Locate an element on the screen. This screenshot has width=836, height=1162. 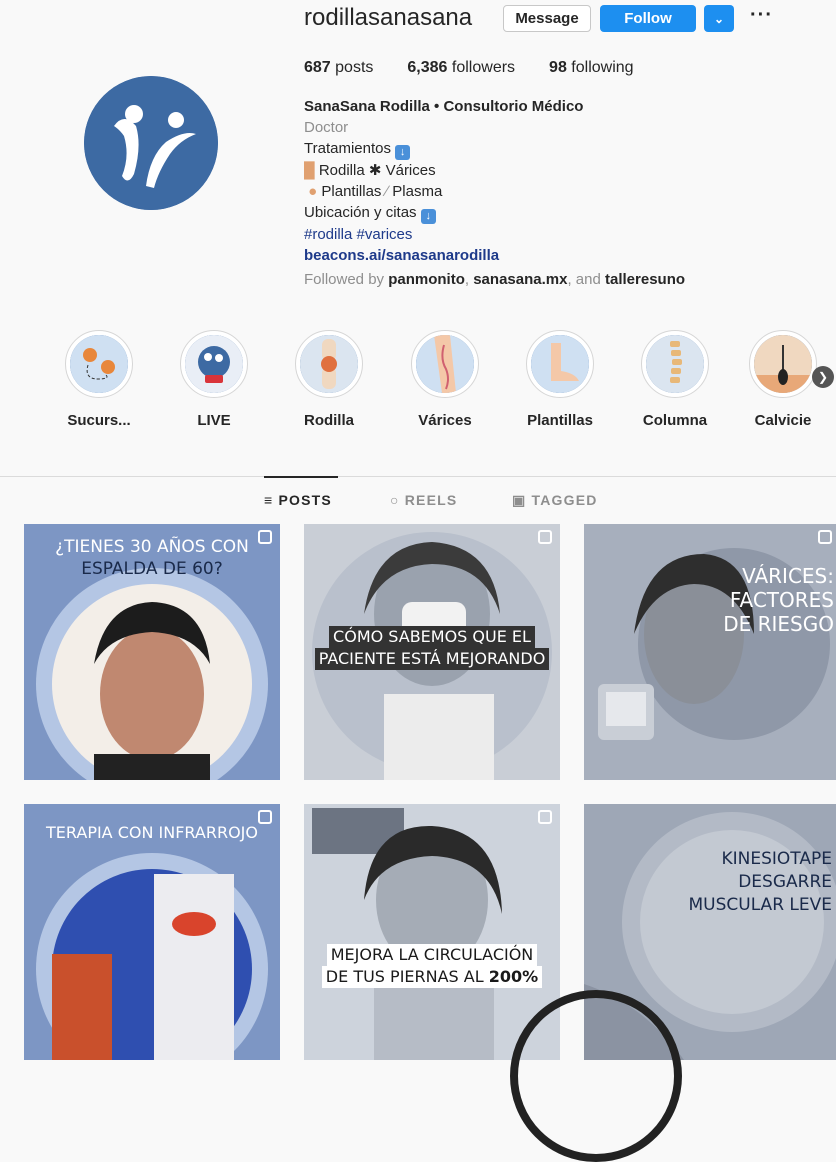
hair-icon is located at coordinates (783, 364).